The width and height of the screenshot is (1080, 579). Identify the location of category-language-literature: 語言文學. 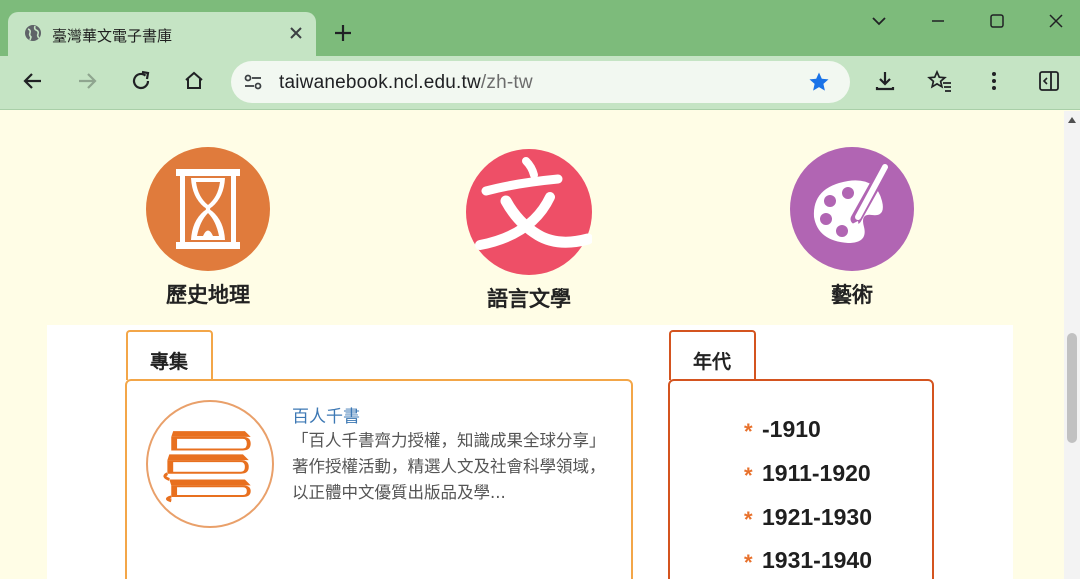
(530, 231).